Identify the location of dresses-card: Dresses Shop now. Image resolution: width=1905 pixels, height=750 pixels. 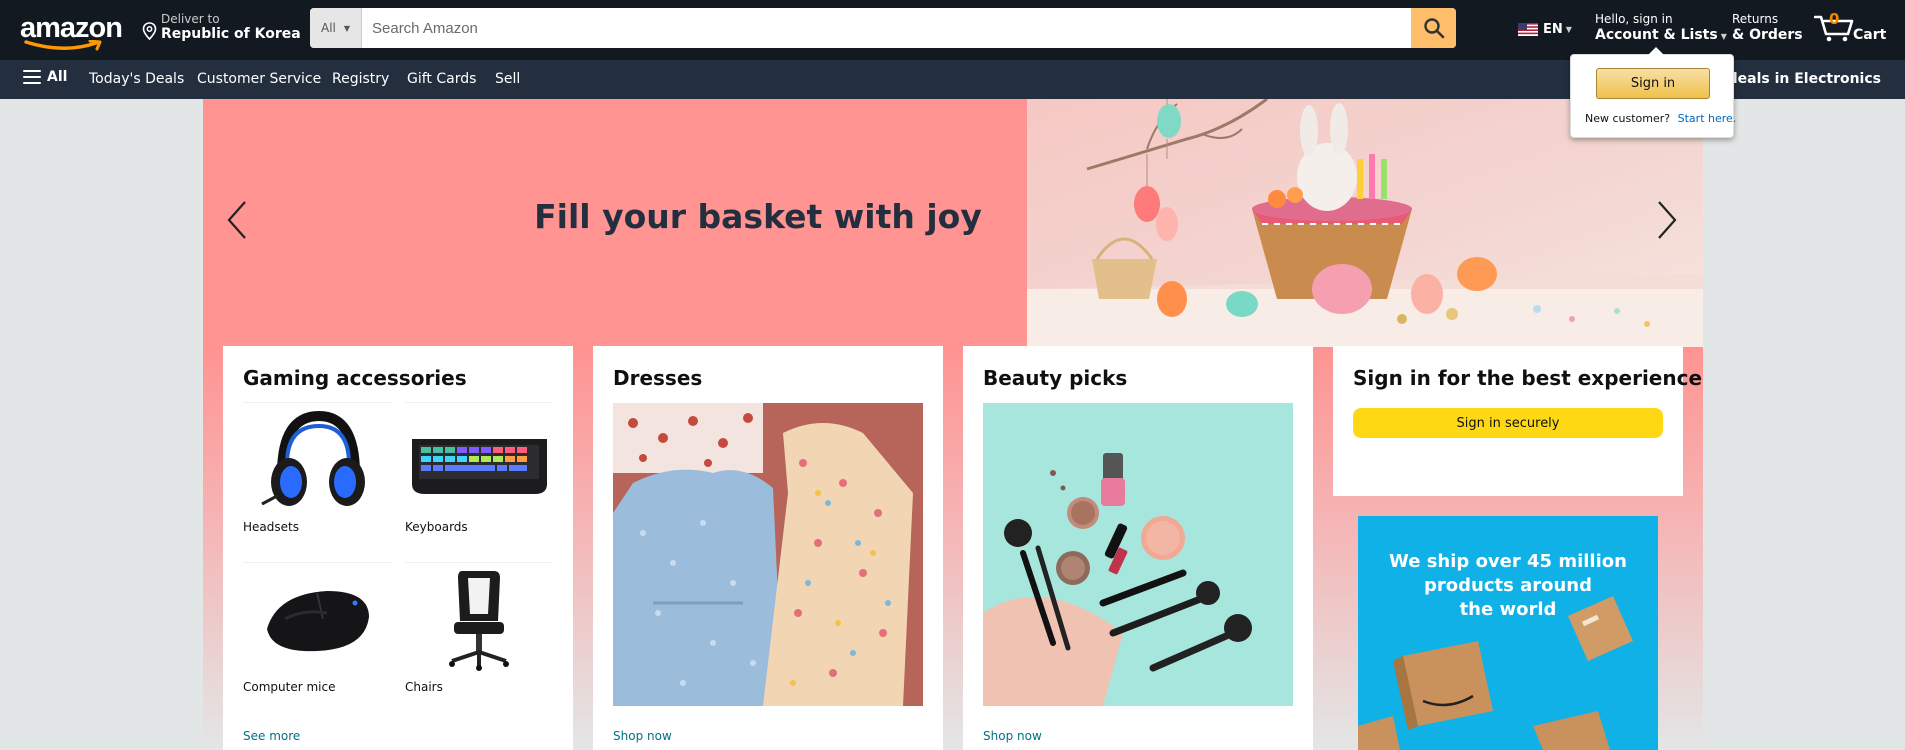
(768, 548).